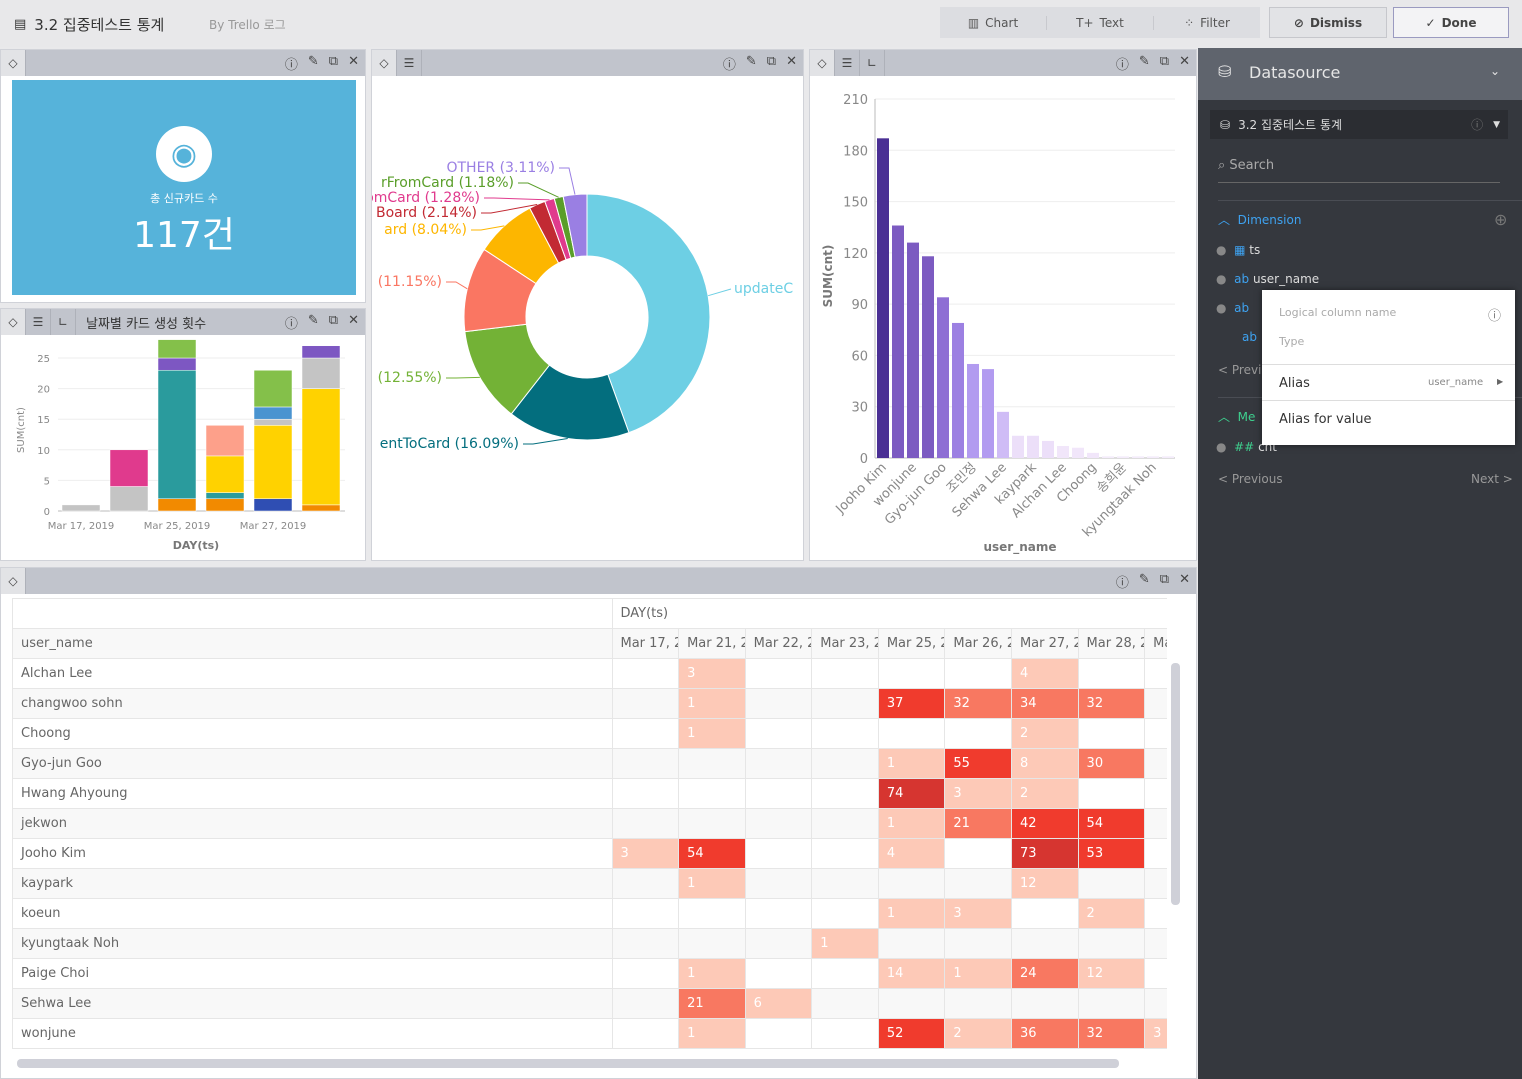  What do you see at coordinates (1325, 419) in the screenshot?
I see `alias-for-value-menu-item: Alias for value` at bounding box center [1325, 419].